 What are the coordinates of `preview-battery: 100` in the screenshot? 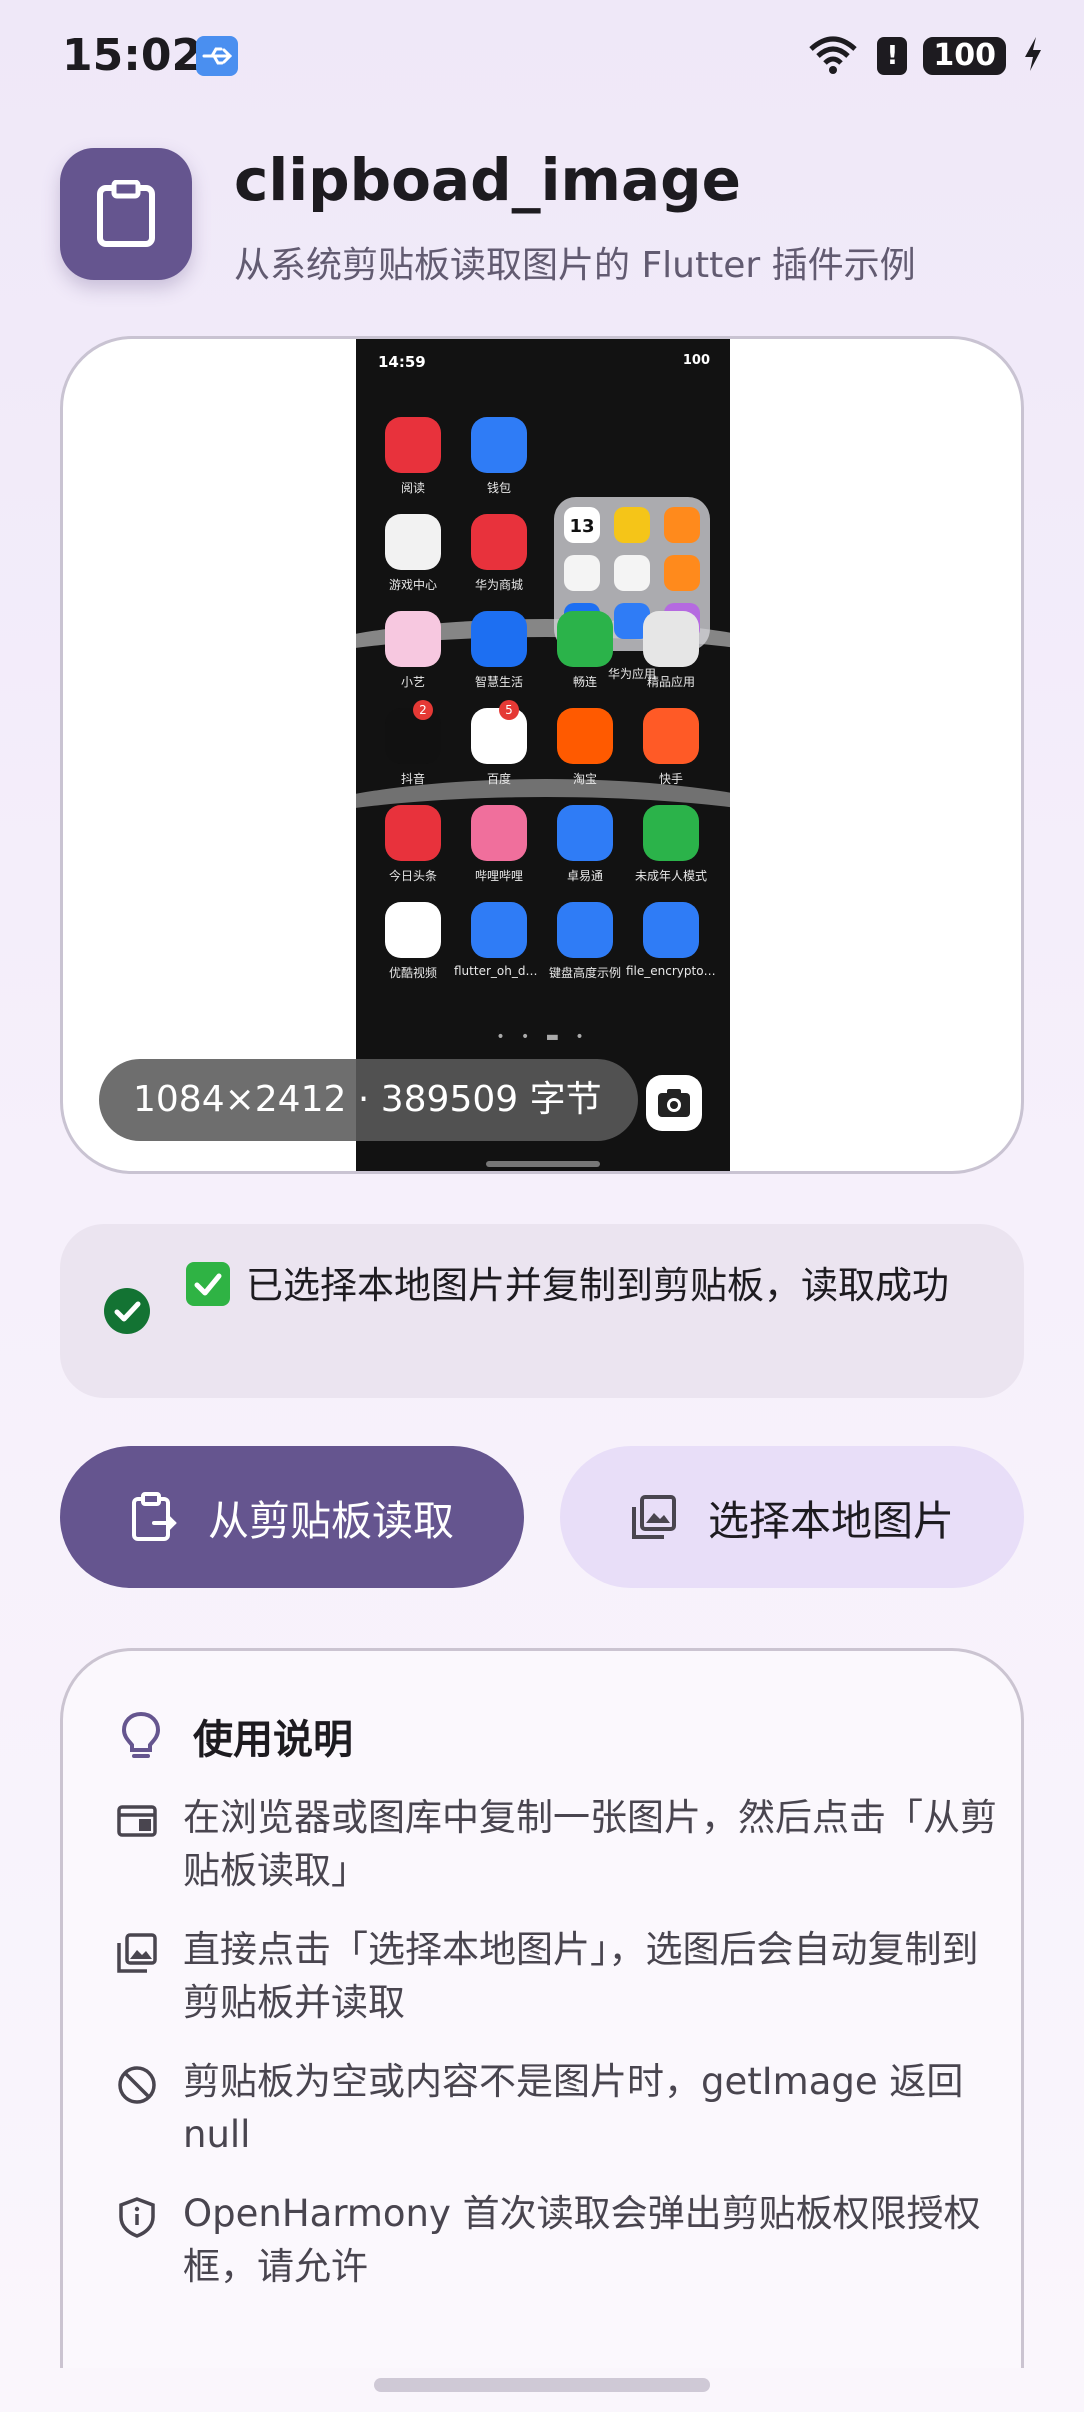 It's located at (696, 360).